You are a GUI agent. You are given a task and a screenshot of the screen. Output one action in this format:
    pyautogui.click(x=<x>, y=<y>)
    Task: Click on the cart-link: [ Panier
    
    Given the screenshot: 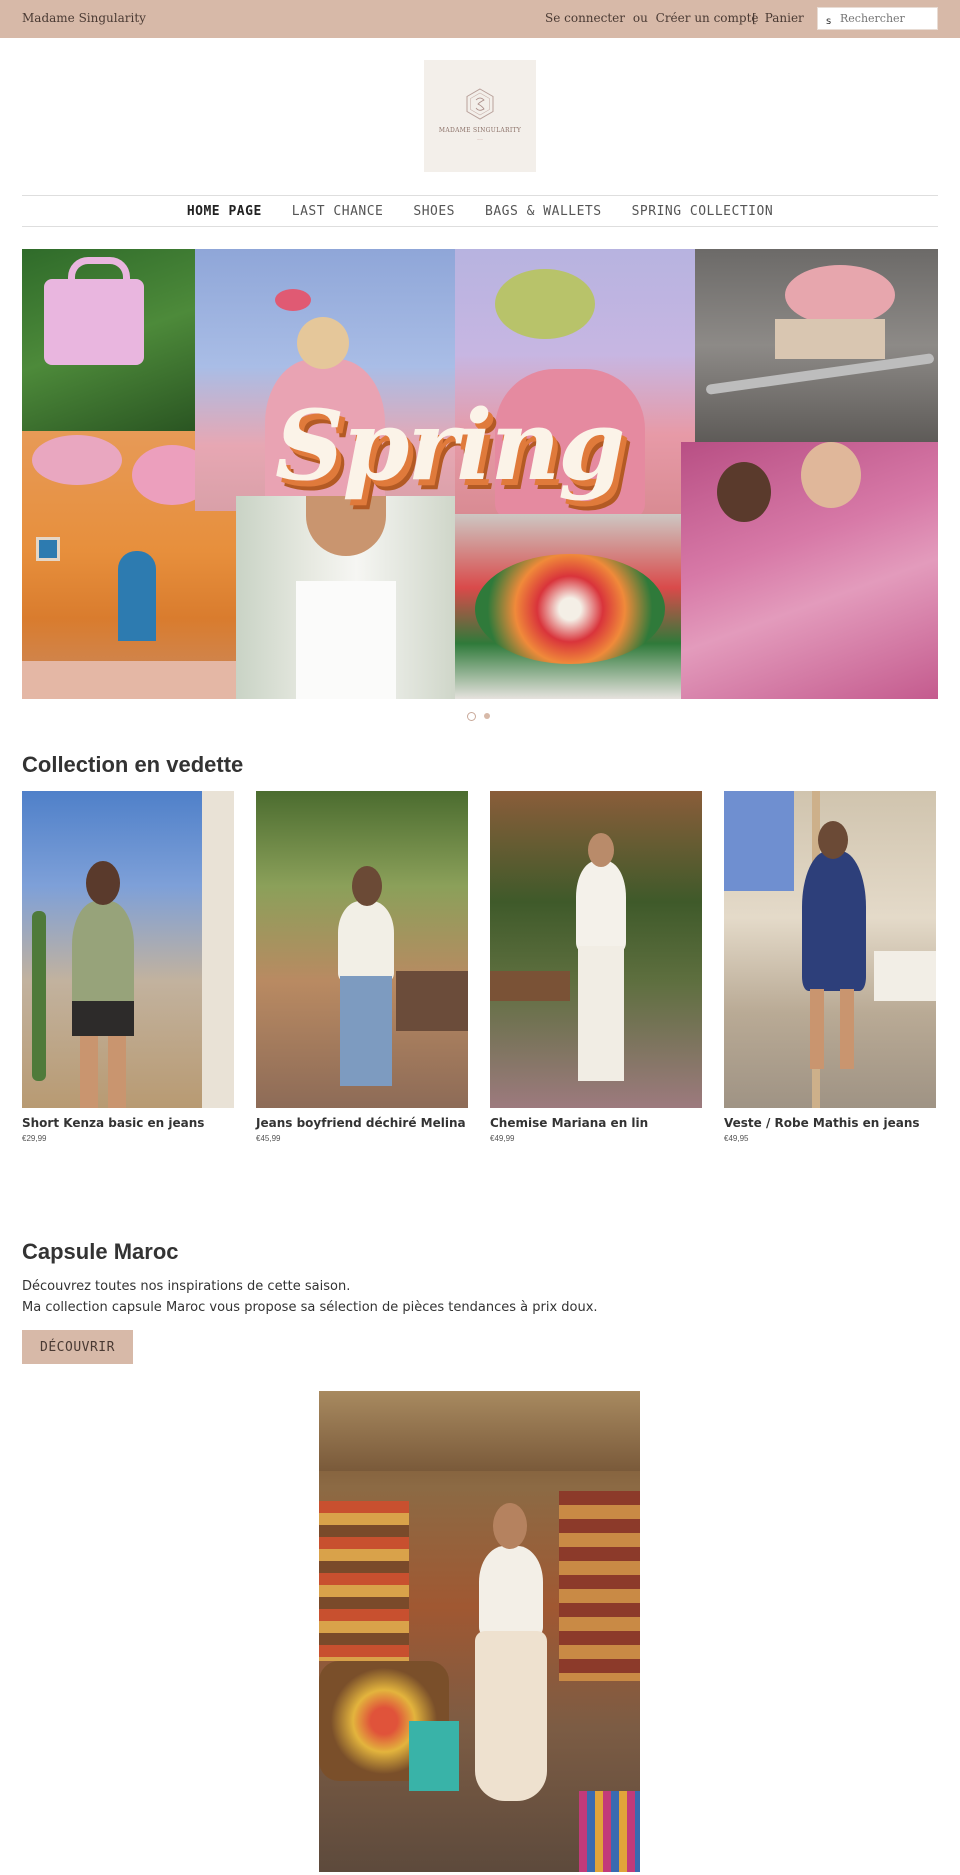 What is the action you would take?
    pyautogui.click(x=778, y=18)
    